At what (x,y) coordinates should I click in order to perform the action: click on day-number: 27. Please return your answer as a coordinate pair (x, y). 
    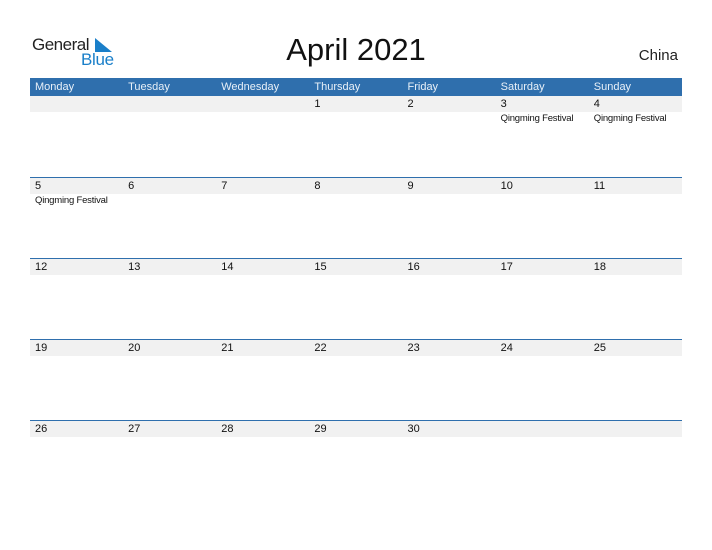
    Looking at the image, I should click on (134, 429).